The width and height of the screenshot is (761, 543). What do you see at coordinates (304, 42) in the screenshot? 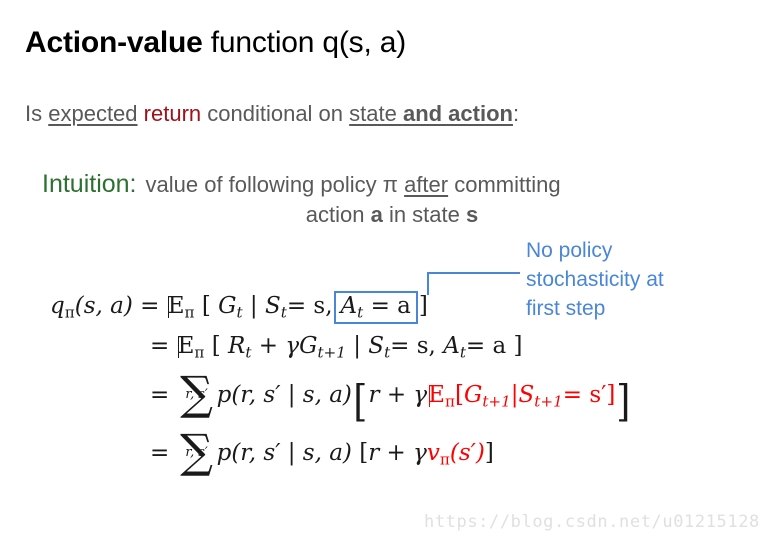
I see `title-rest: function q(s, a)` at bounding box center [304, 42].